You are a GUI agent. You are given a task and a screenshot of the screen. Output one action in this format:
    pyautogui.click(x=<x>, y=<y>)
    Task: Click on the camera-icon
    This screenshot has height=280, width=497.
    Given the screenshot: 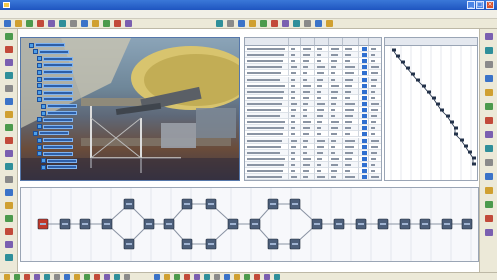 What is the action you would take?
    pyautogui.click(x=9, y=205)
    